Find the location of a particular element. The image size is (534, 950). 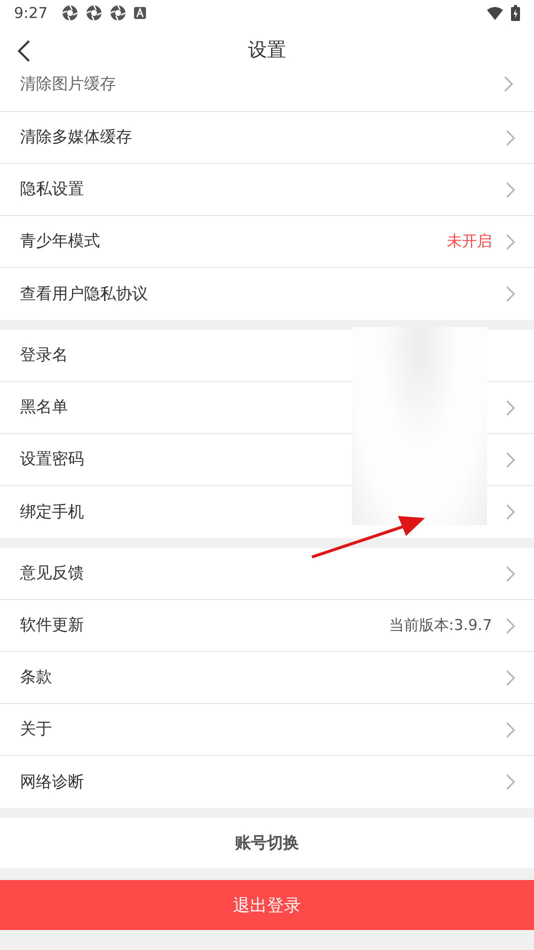

row-label: 隐私设置 is located at coordinates (52, 189).